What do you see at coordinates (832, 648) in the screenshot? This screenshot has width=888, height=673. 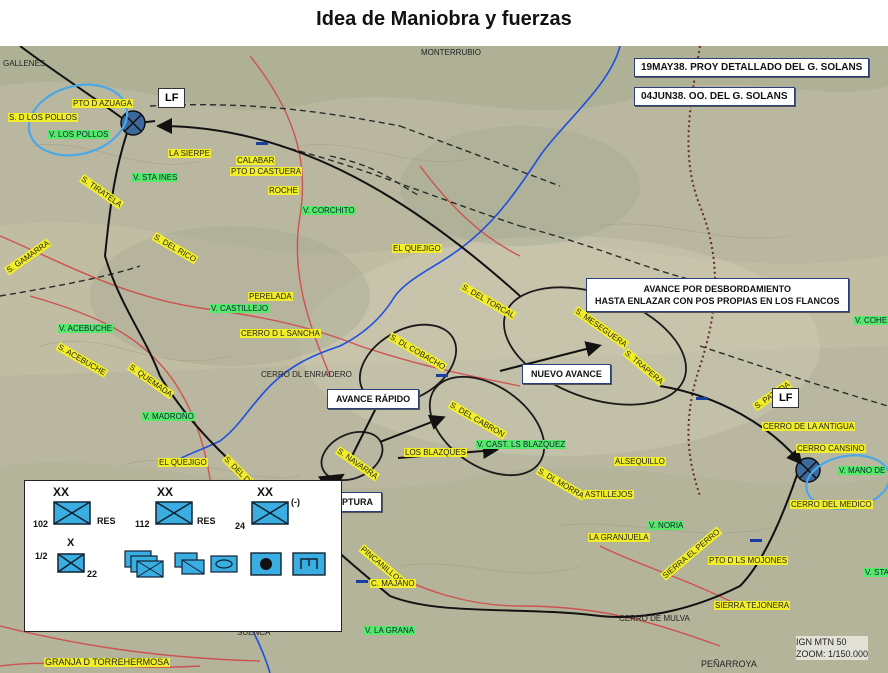 I see `scale-info: IGN MTN 50 ZOOM: 1/150.000` at bounding box center [832, 648].